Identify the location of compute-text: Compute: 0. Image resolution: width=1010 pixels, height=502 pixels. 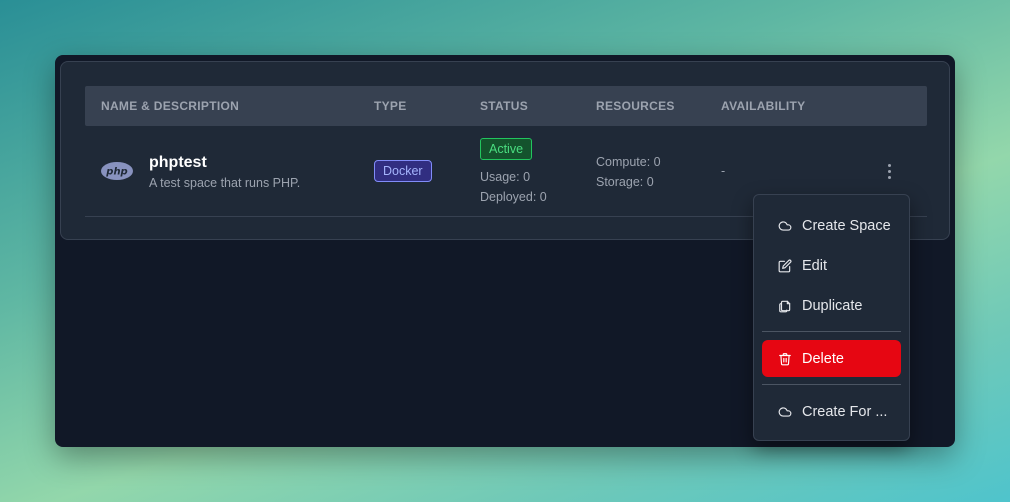
(628, 162).